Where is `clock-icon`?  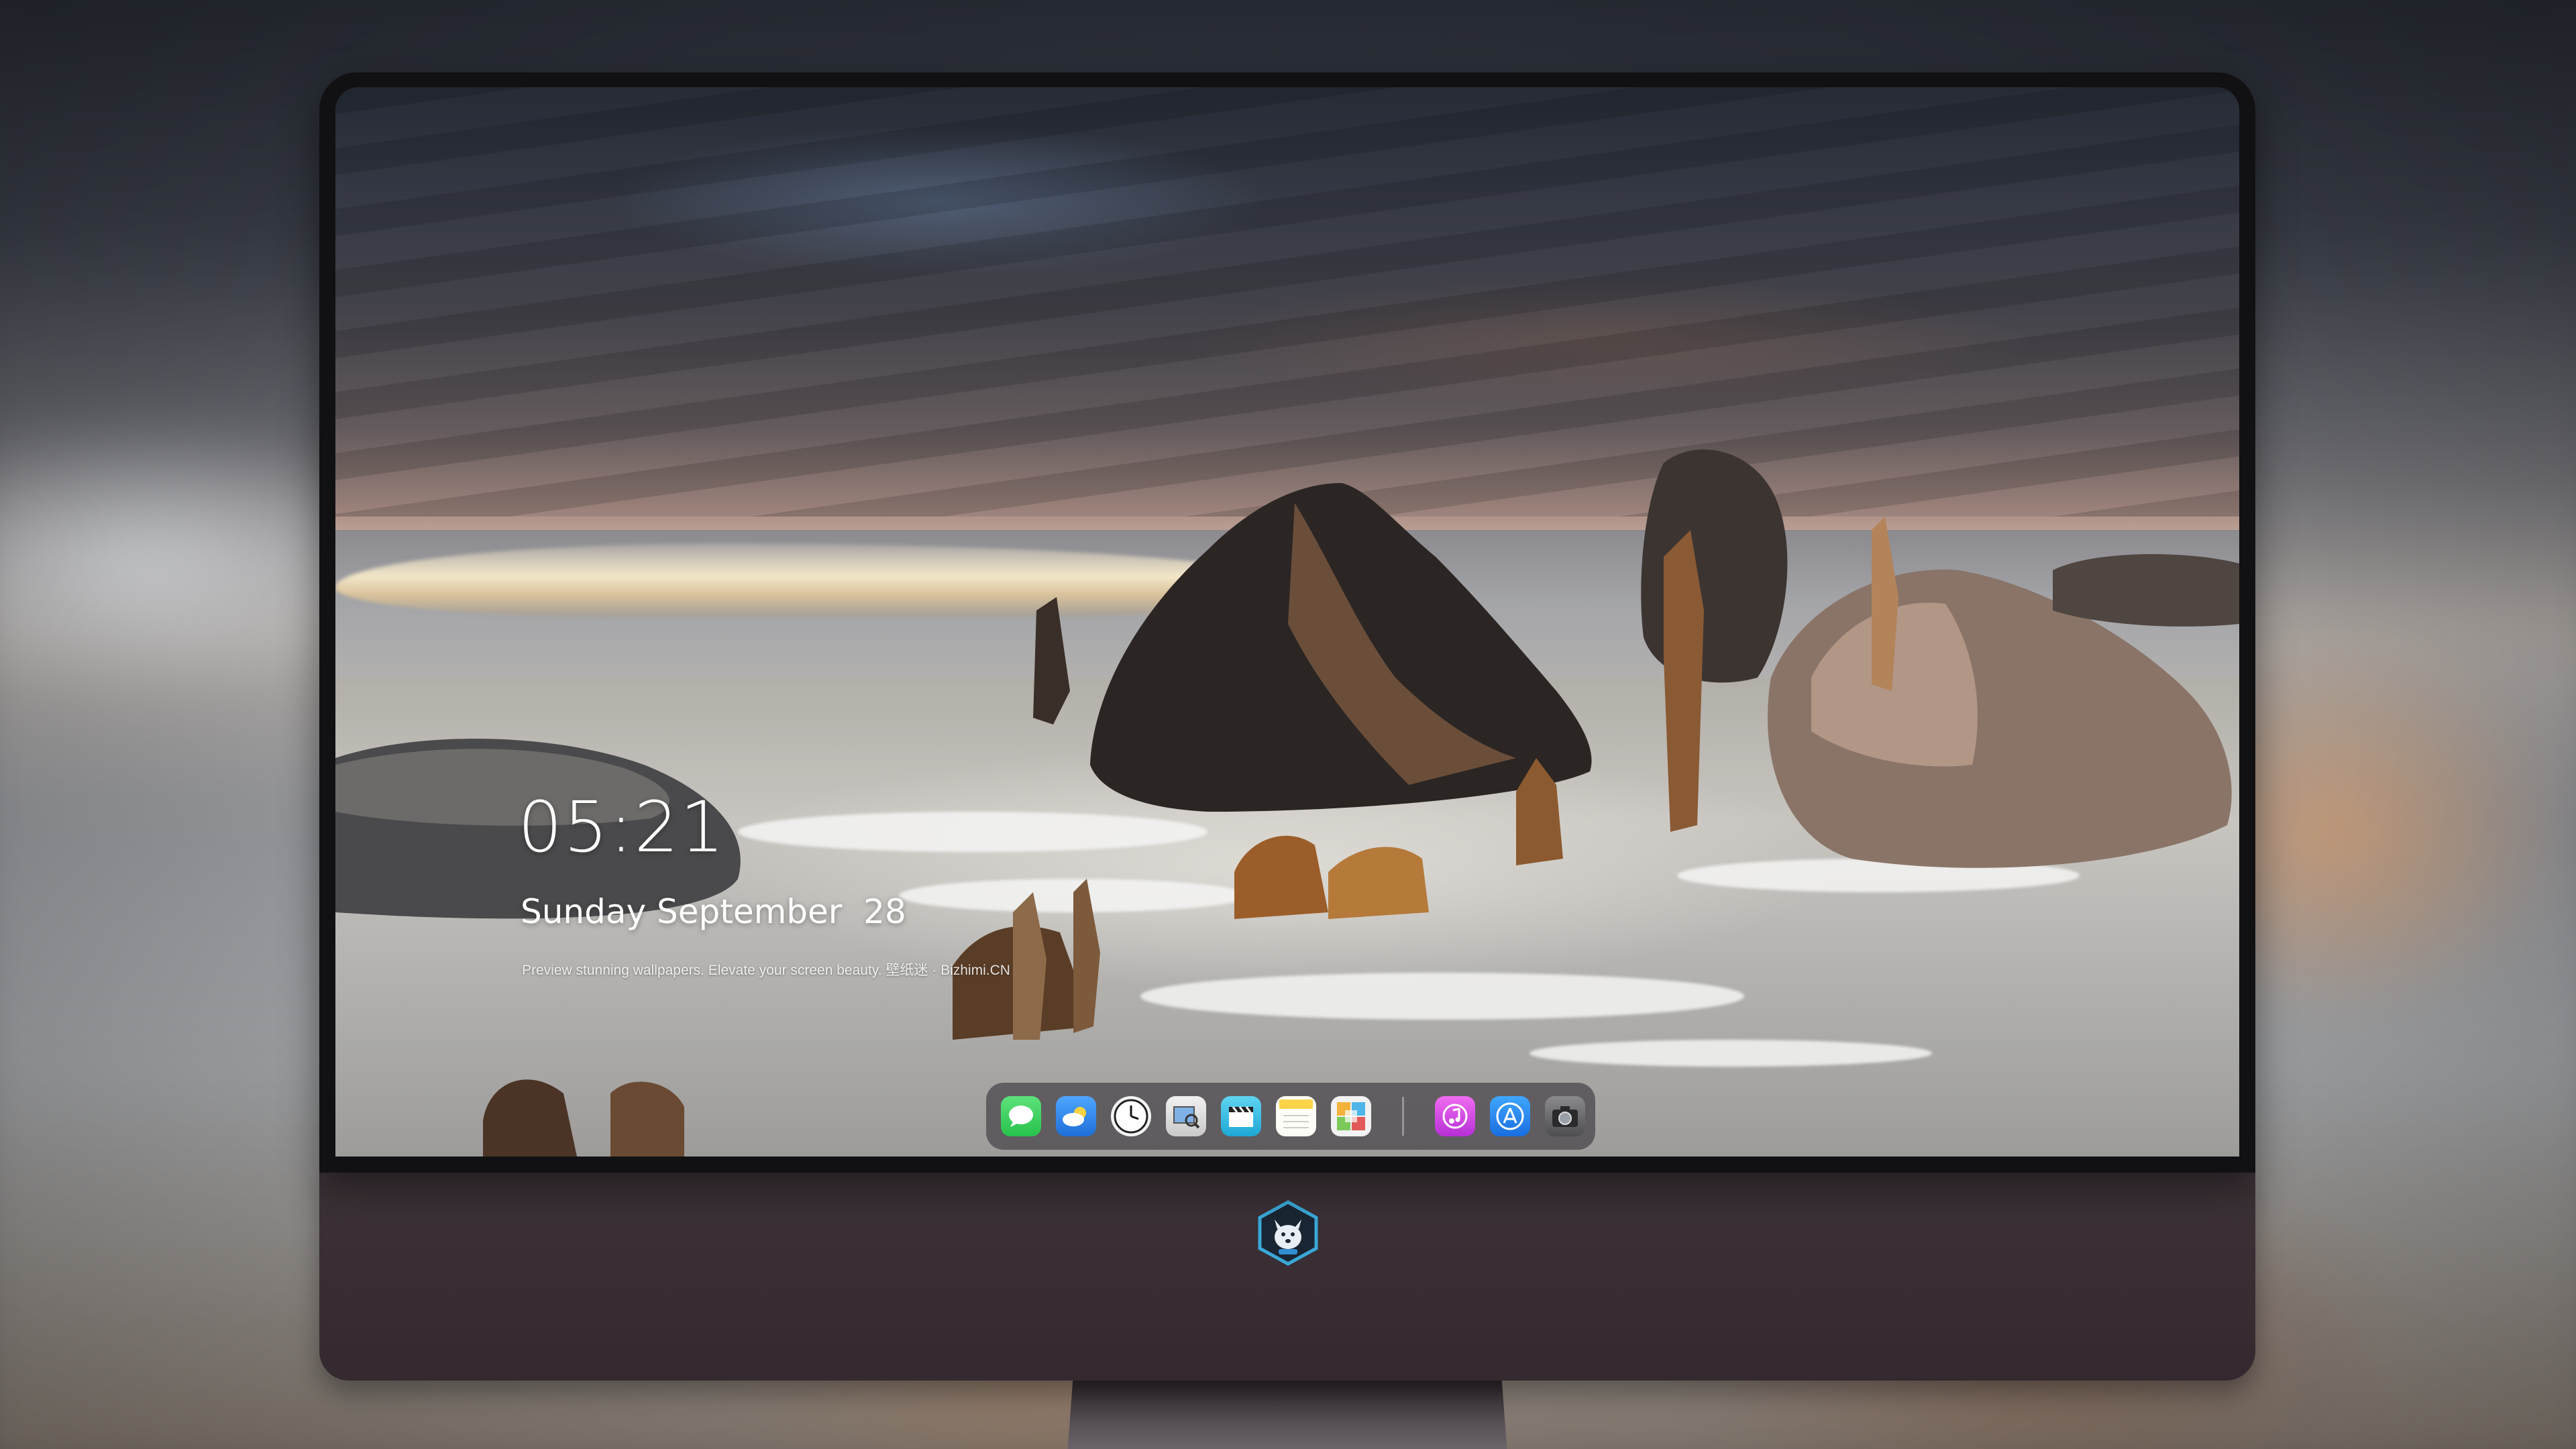
clock-icon is located at coordinates (1131, 1116).